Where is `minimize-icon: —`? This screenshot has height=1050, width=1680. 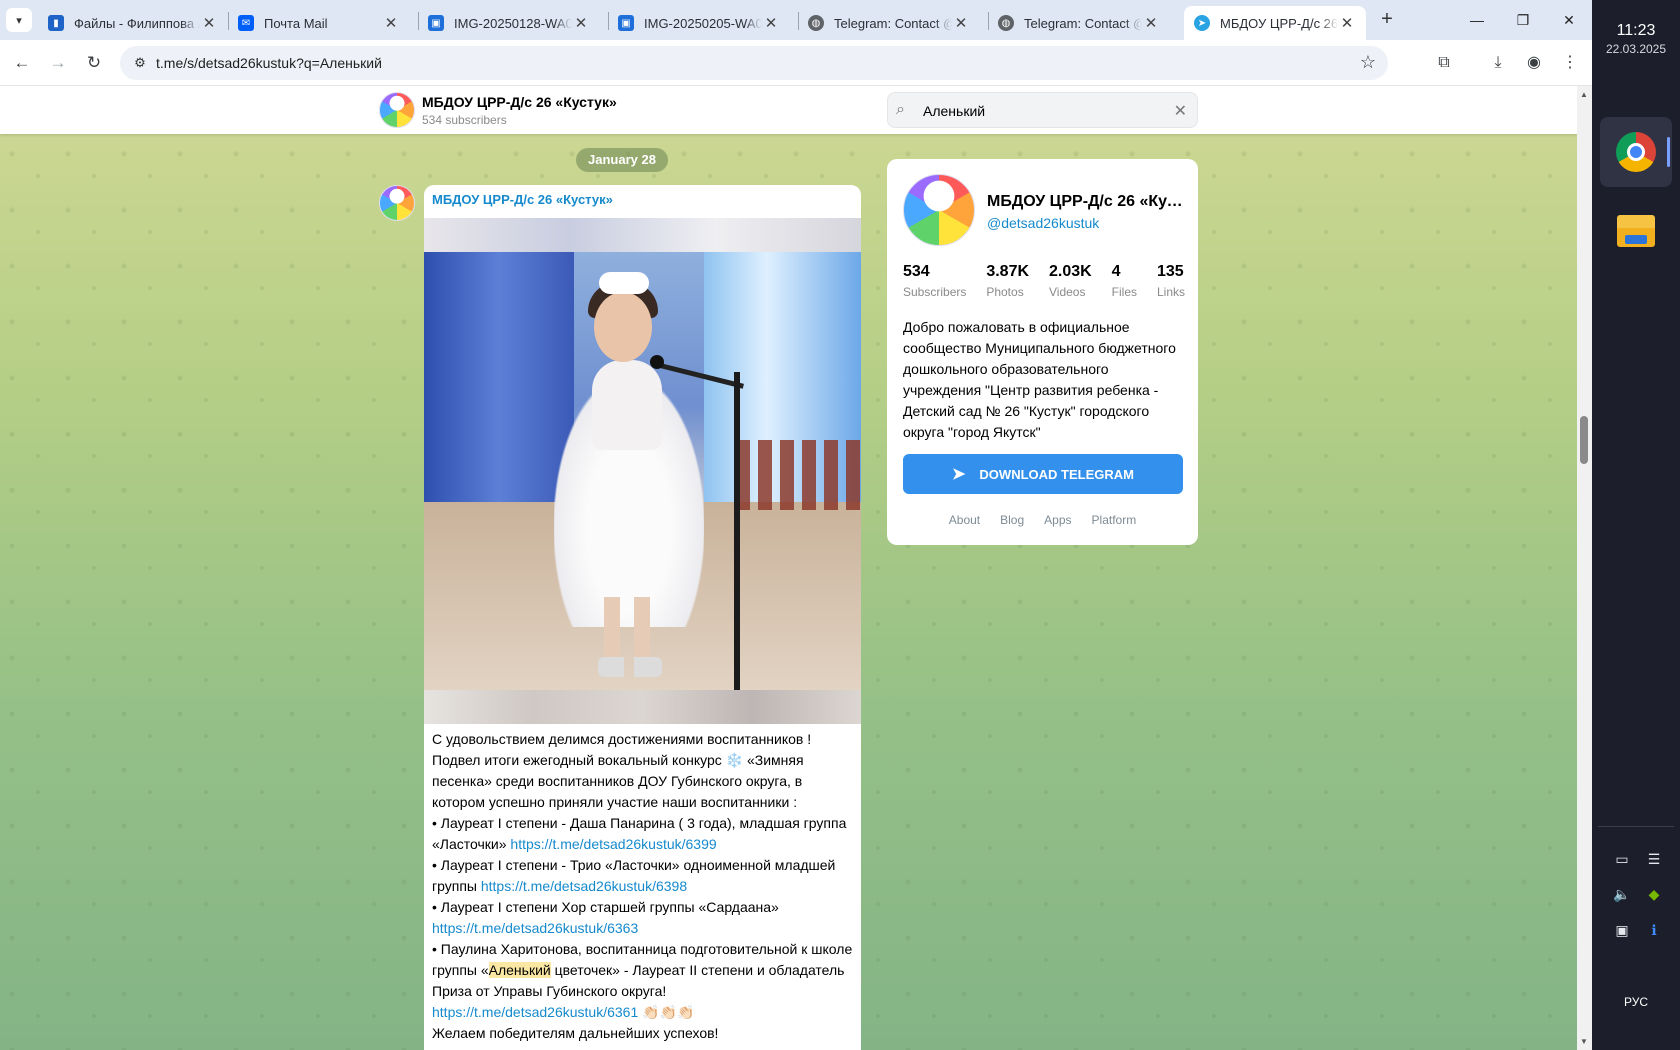 minimize-icon: — is located at coordinates (1477, 20).